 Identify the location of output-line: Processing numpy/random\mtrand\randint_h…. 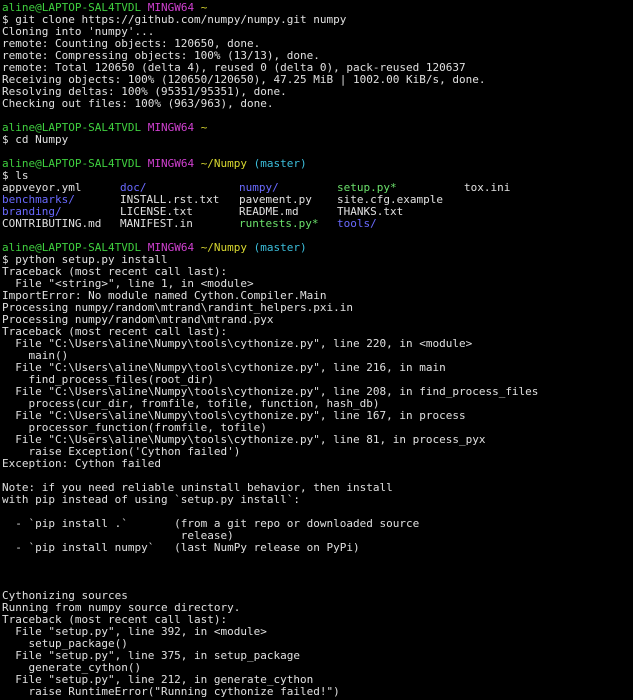
(177, 308).